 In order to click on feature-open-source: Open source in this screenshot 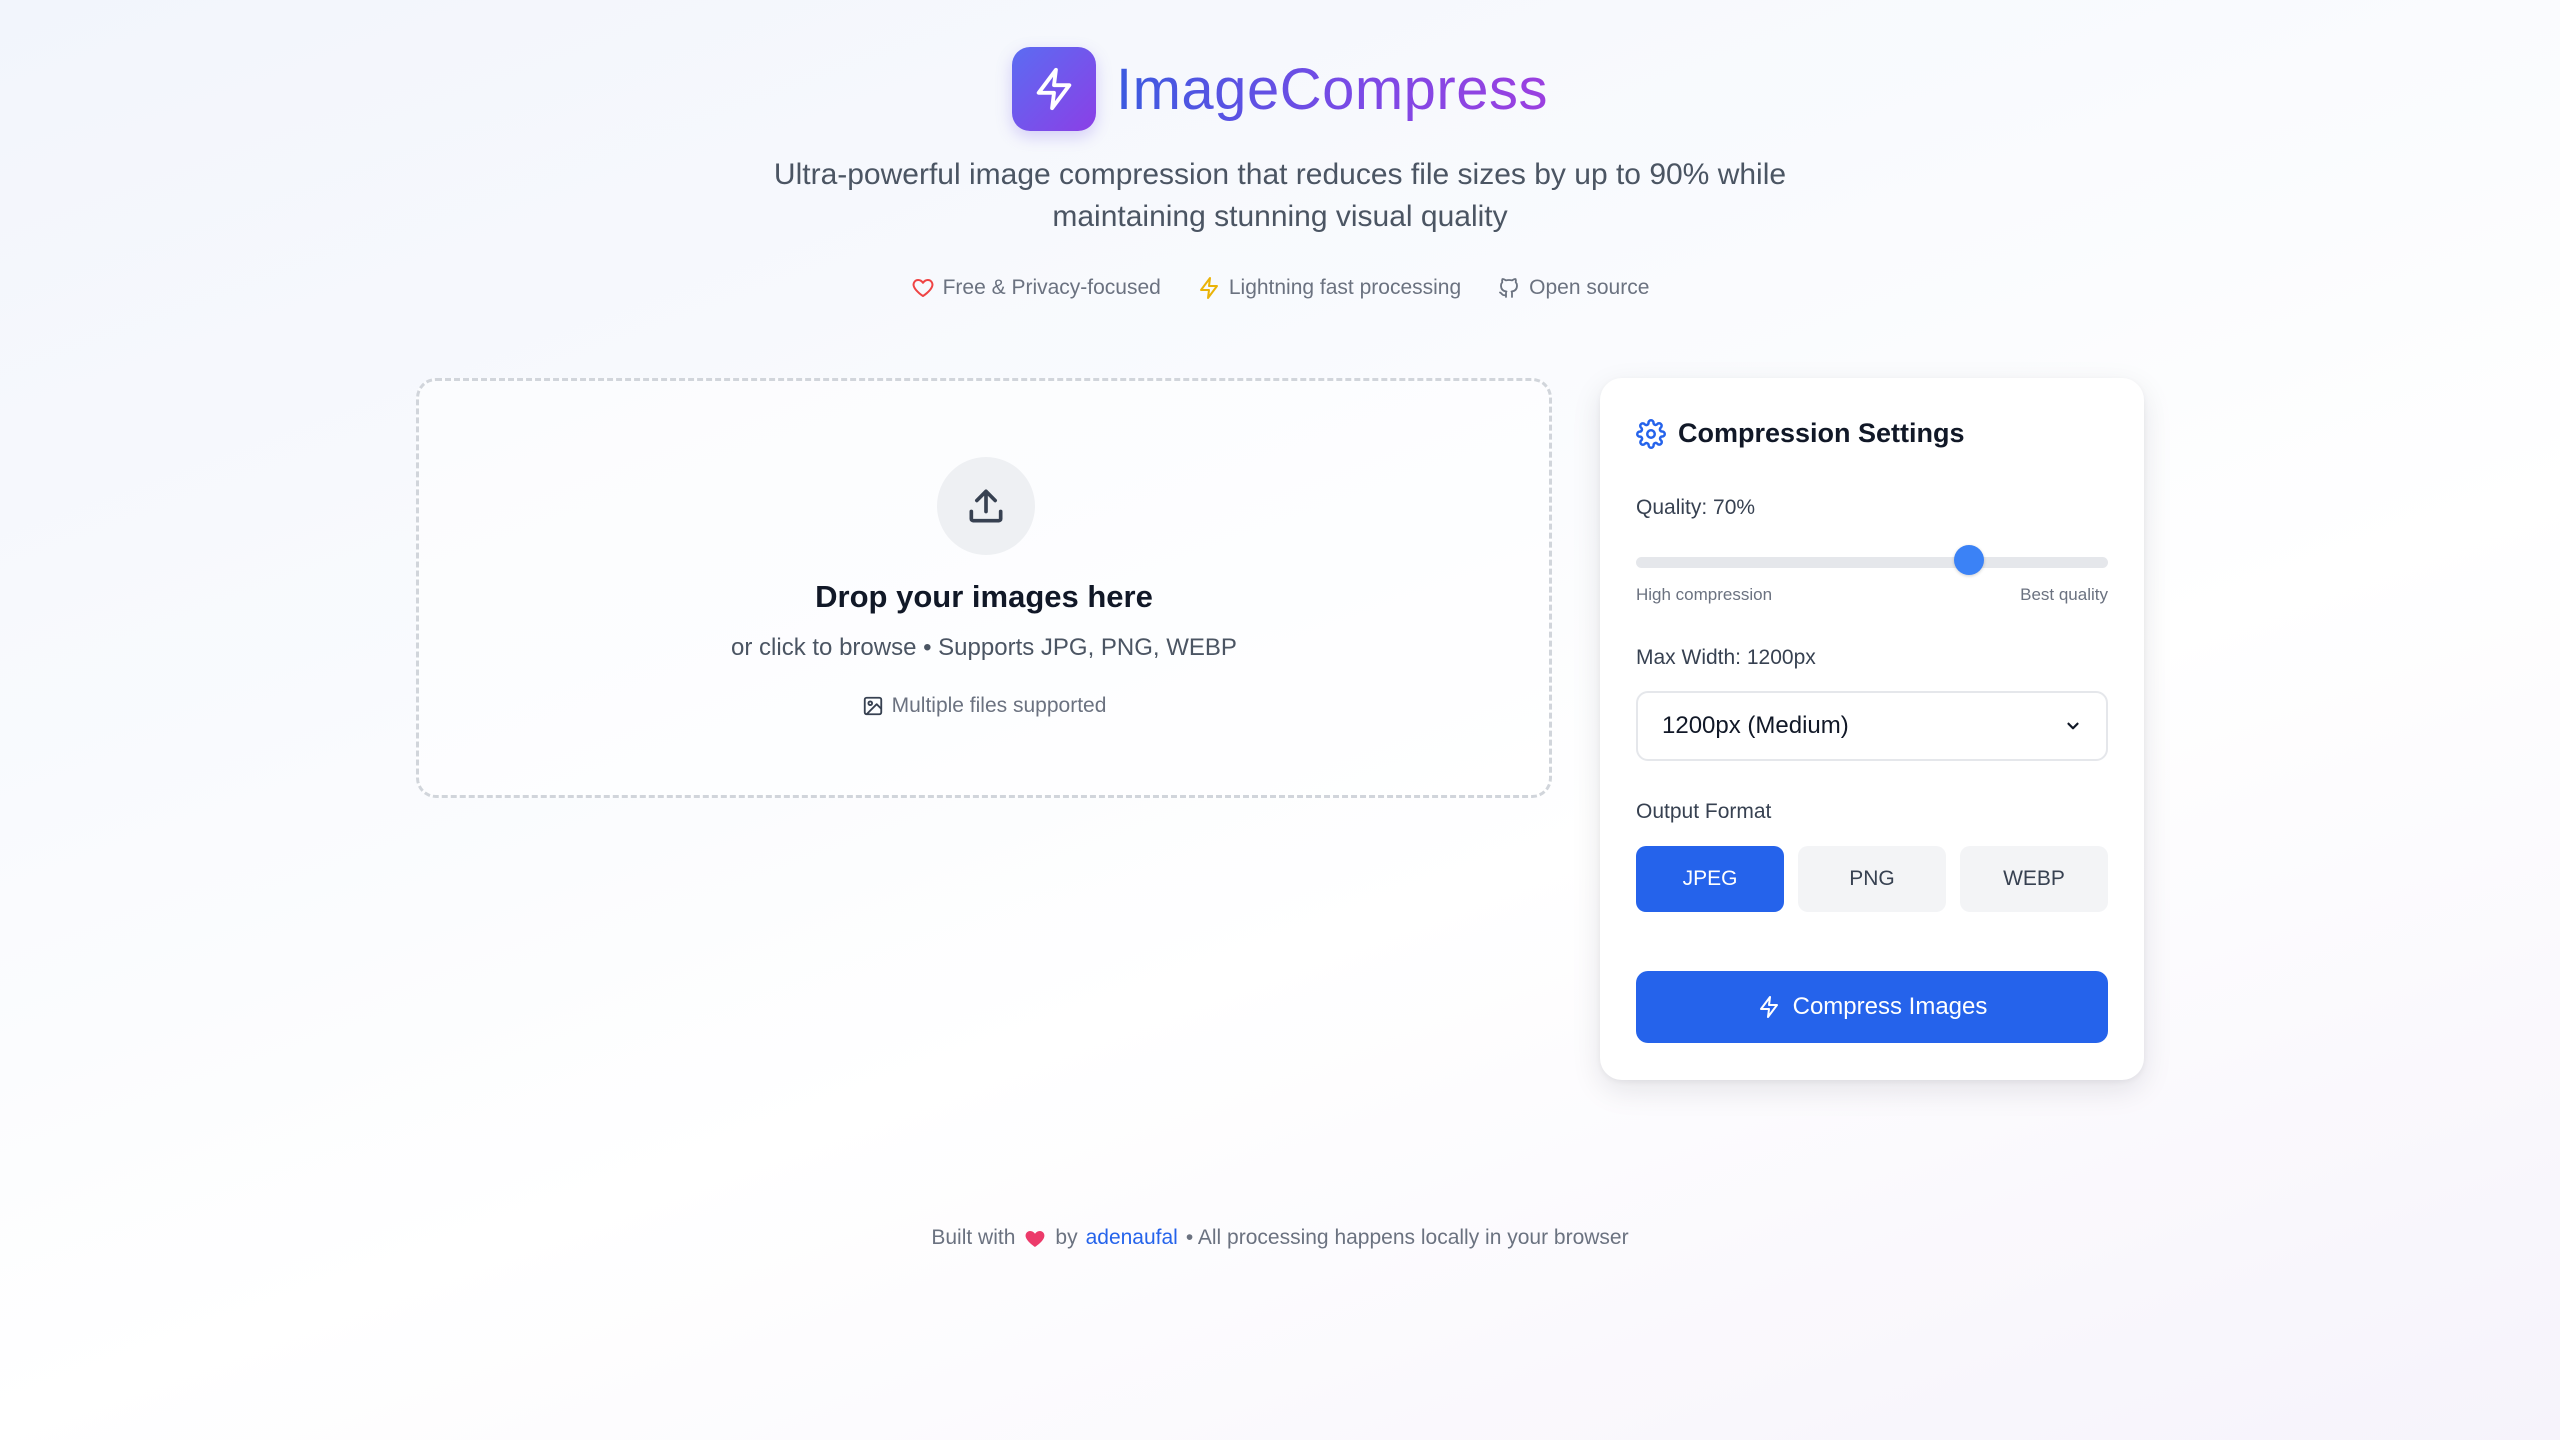, I will do `click(1573, 288)`.